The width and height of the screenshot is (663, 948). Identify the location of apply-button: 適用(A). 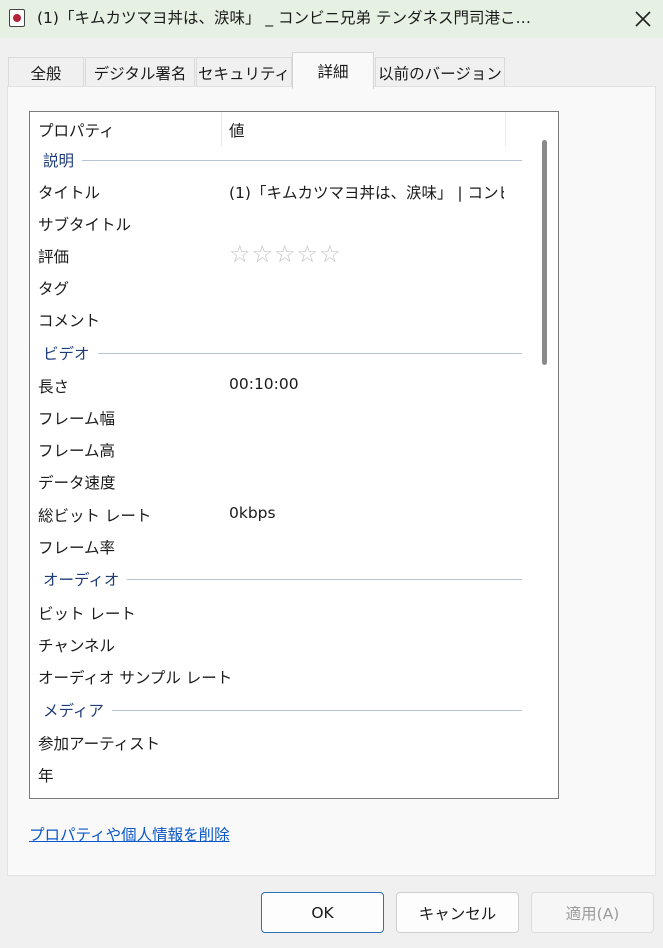
(592, 912).